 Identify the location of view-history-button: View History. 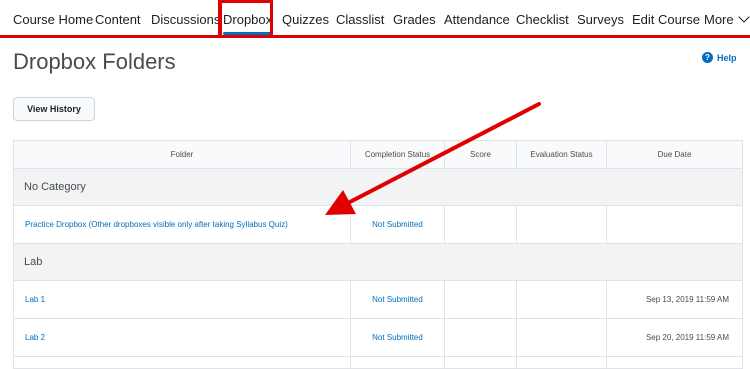
(54, 109).